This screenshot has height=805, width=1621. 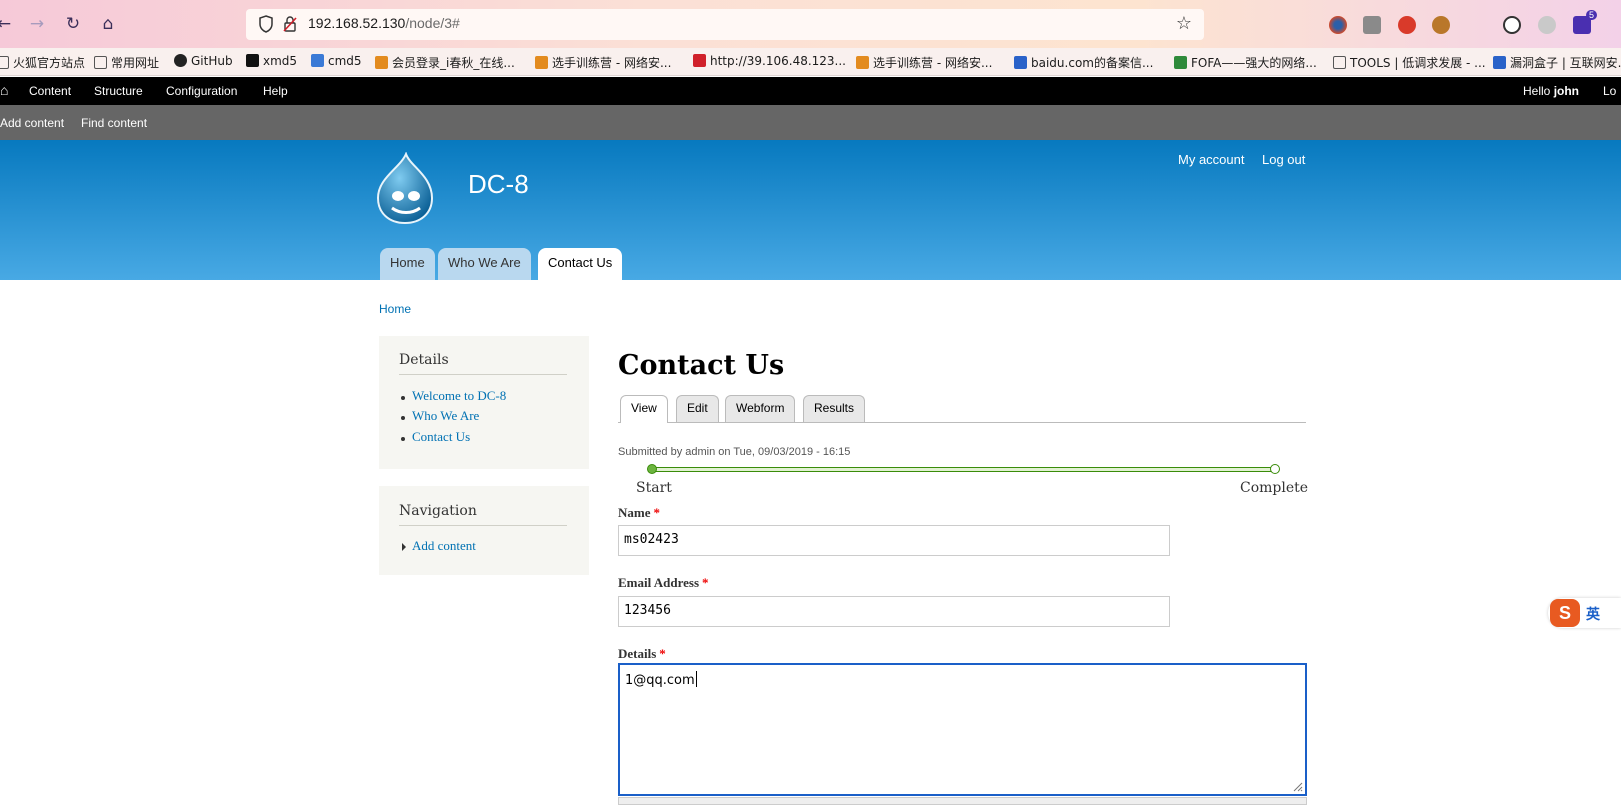 I want to click on drupal-logo-icon, so click(x=405, y=188).